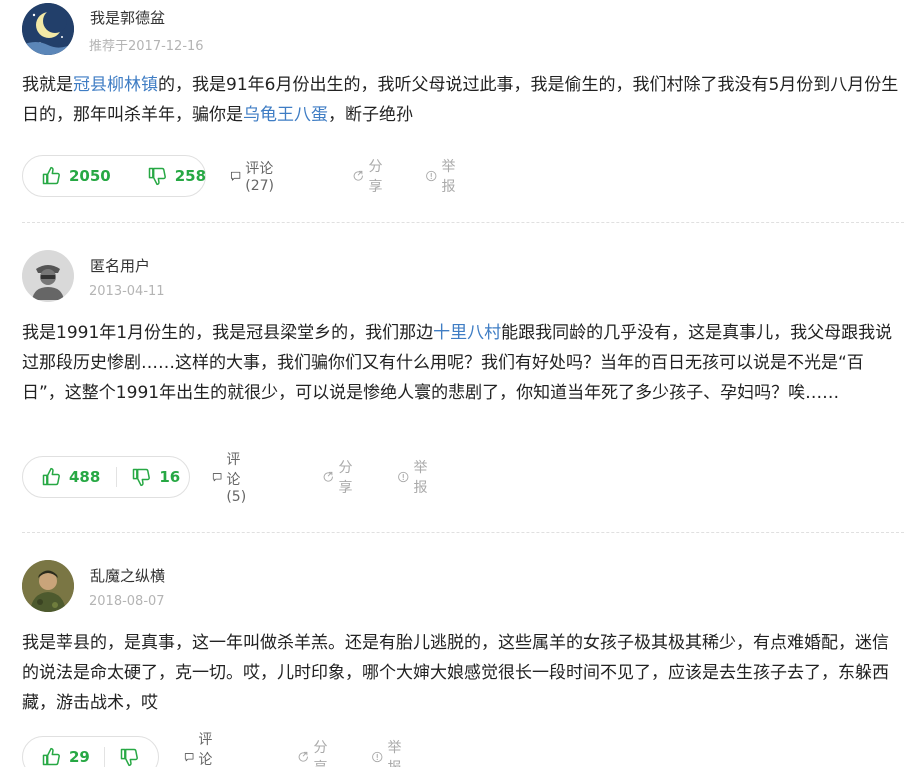  I want to click on content-link: 十里八村, so click(467, 333).